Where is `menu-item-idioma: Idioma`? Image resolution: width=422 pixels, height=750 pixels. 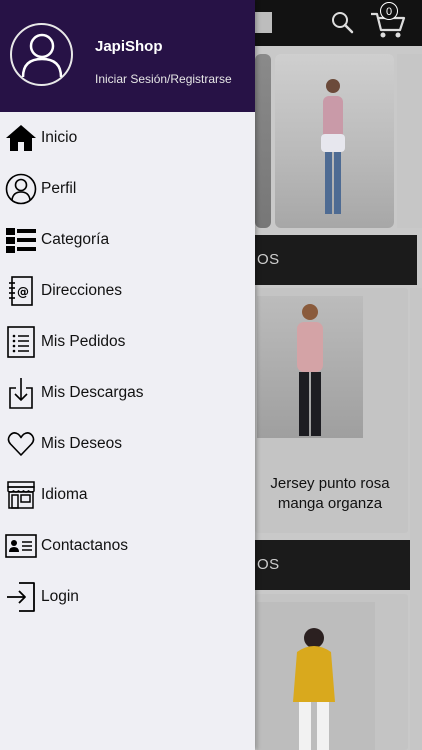
menu-item-idioma: Idioma is located at coordinates (127, 494).